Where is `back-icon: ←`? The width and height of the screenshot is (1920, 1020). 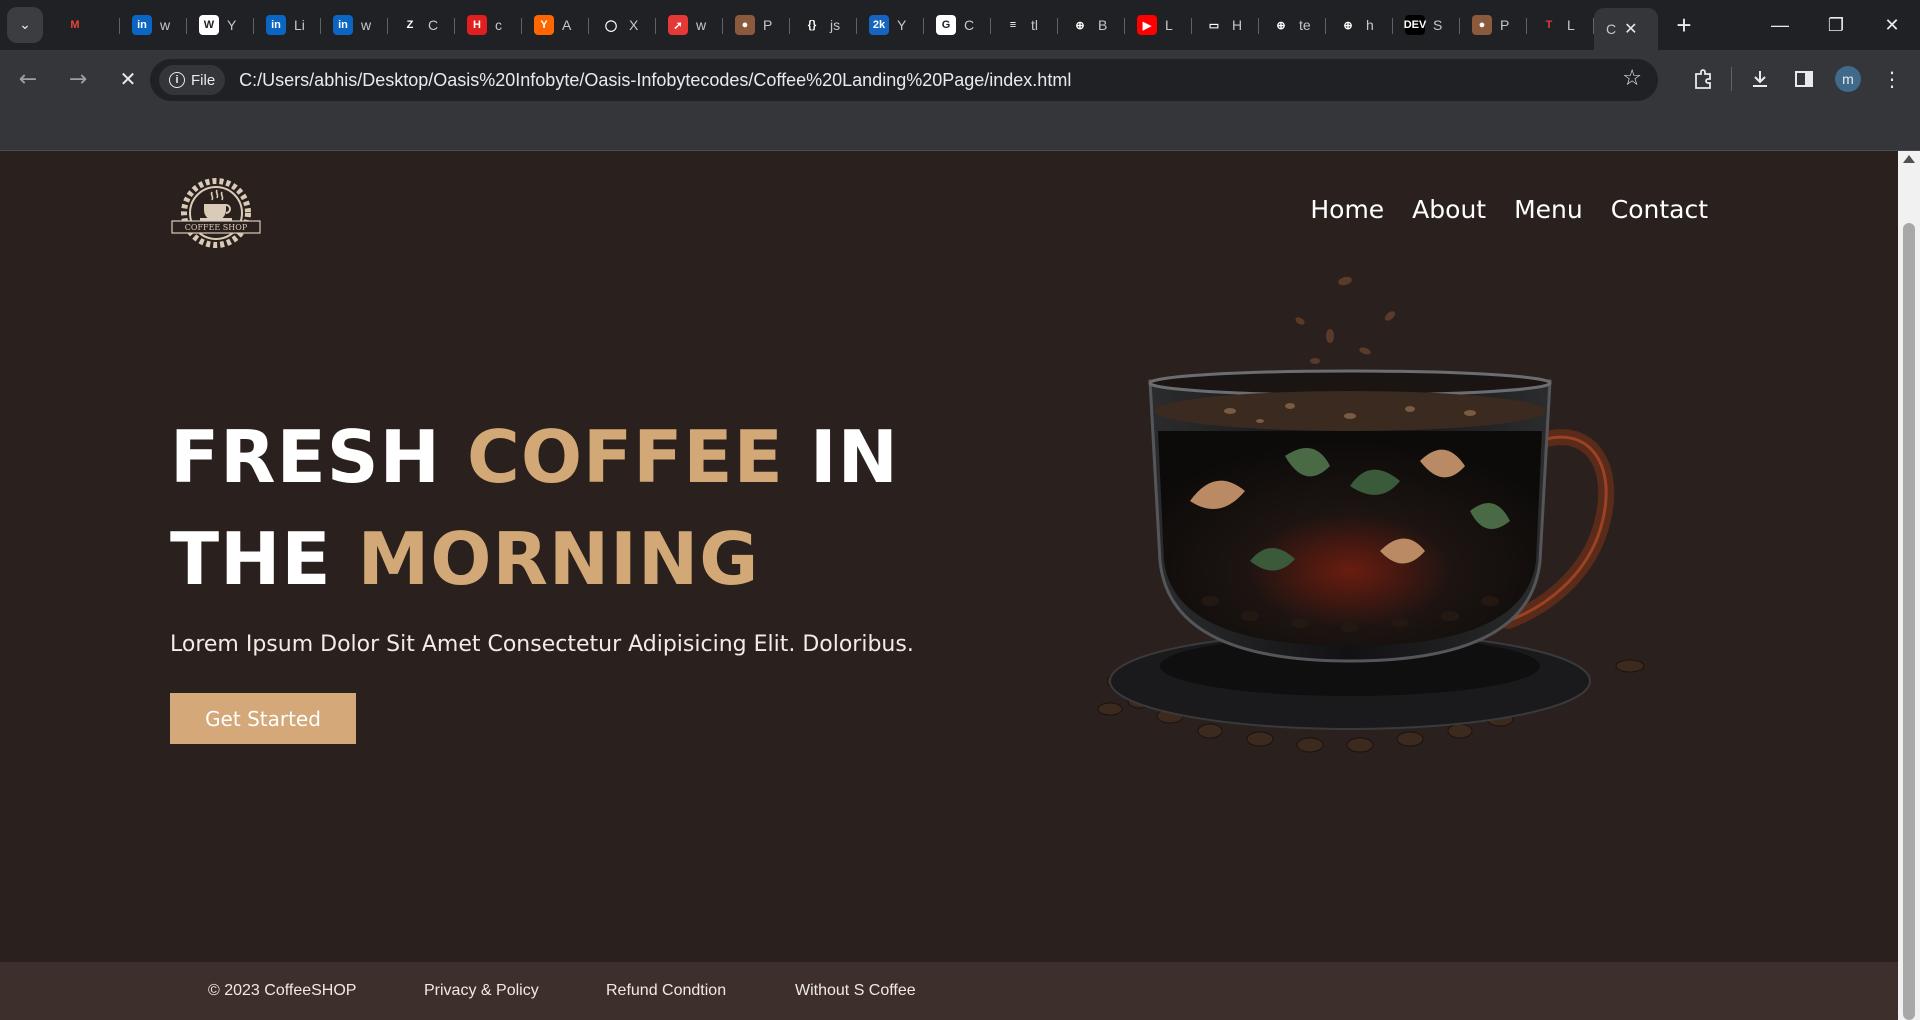 back-icon: ← is located at coordinates (28, 79).